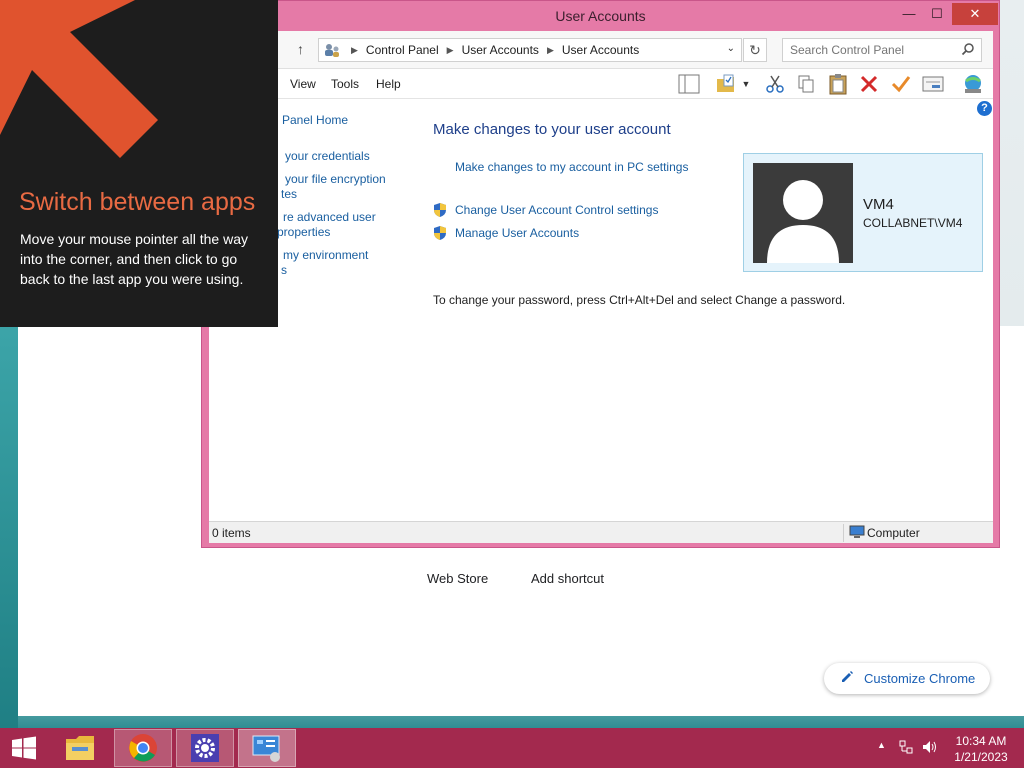 This screenshot has width=1024, height=768. Describe the element at coordinates (303, 232) in the screenshot. I see `left-nav-advanced-user-profile-cont: properties` at that location.